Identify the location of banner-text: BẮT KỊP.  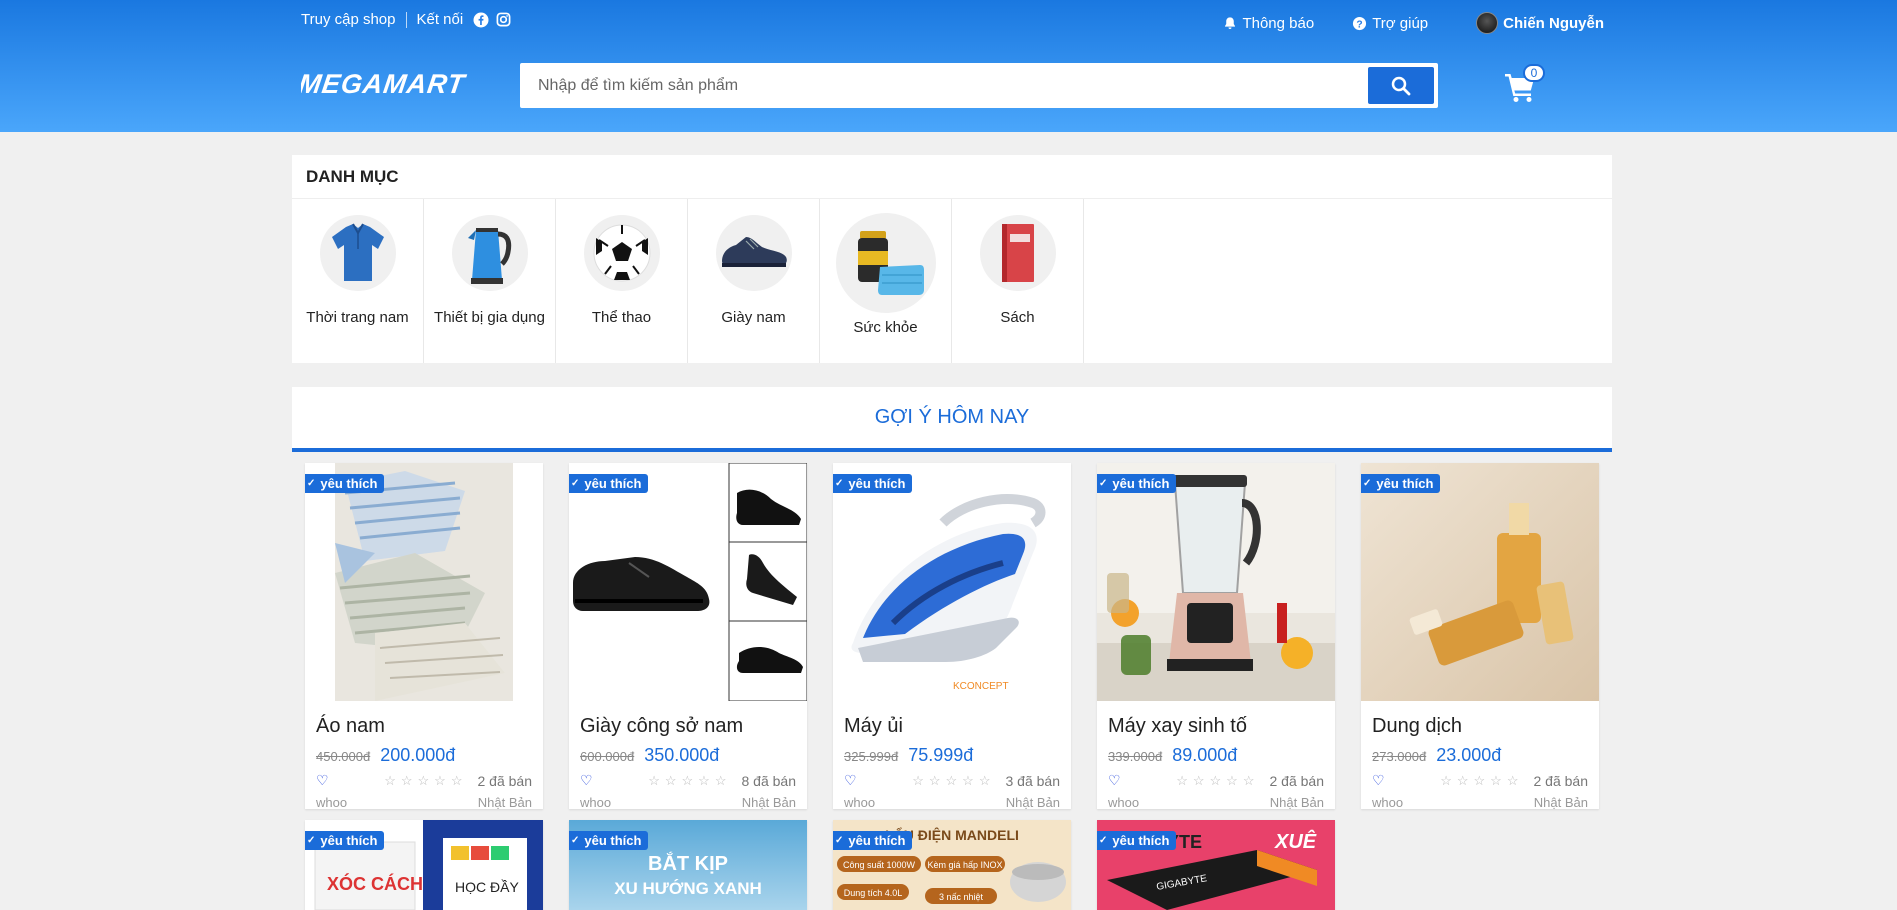
(688, 863).